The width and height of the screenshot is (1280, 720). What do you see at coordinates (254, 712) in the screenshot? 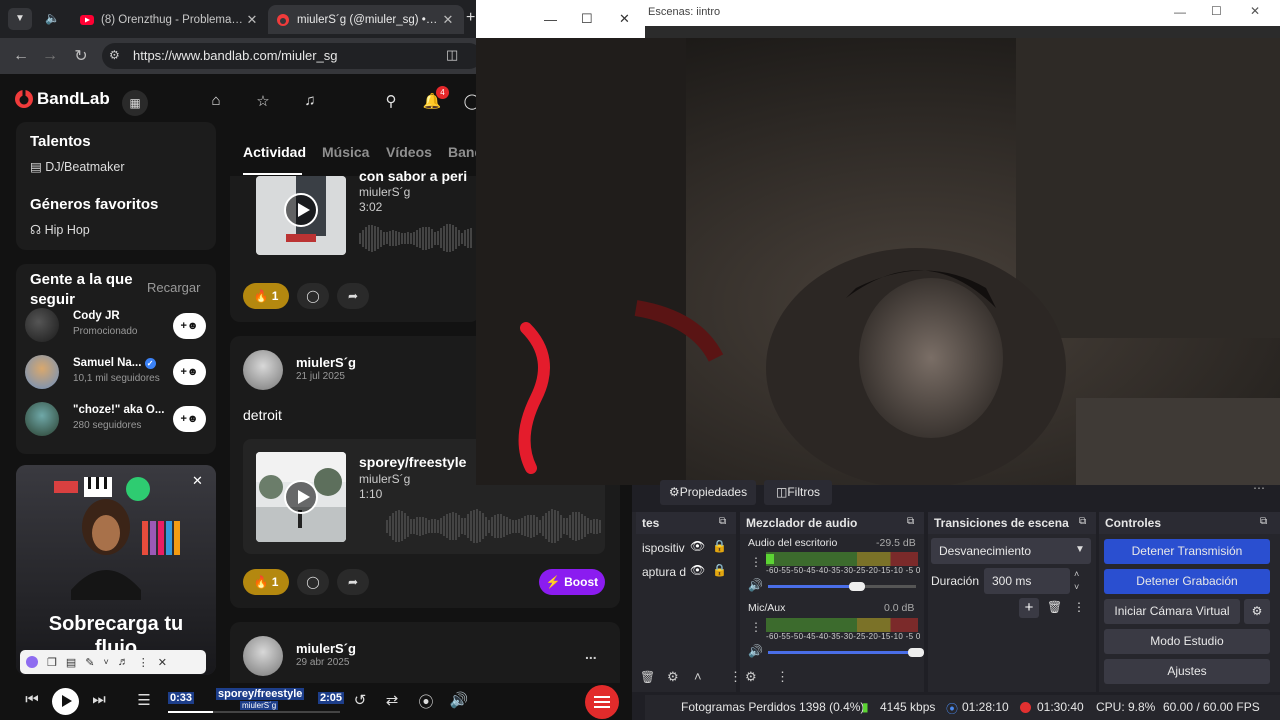
I see `progress-track` at bounding box center [254, 712].